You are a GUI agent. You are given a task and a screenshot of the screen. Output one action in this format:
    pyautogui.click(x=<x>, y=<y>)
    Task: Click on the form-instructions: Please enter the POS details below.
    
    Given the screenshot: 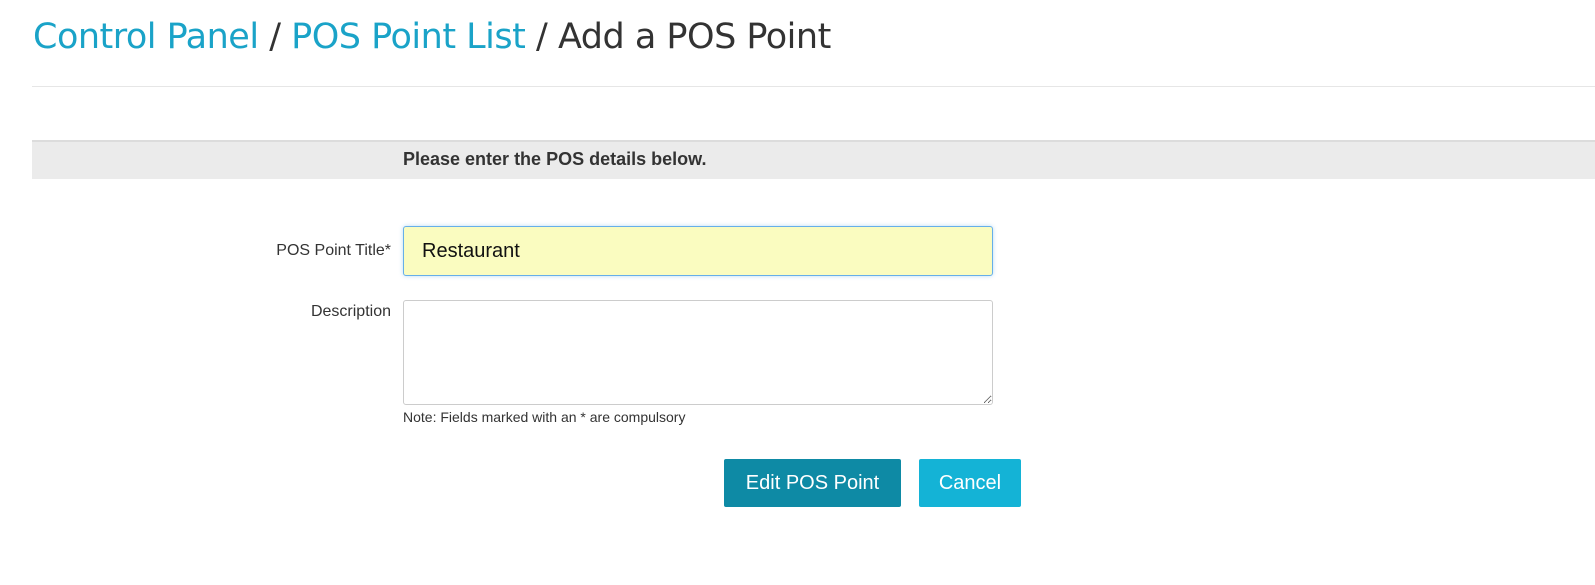 What is the action you would take?
    pyautogui.click(x=555, y=159)
    